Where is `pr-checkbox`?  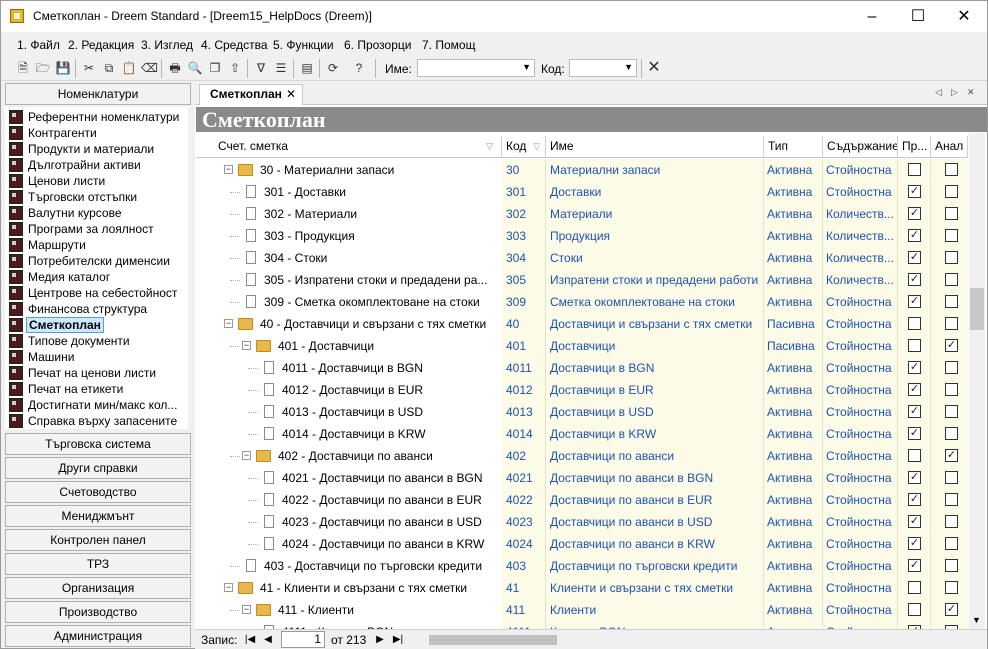
pr-checkbox is located at coordinates (914, 587).